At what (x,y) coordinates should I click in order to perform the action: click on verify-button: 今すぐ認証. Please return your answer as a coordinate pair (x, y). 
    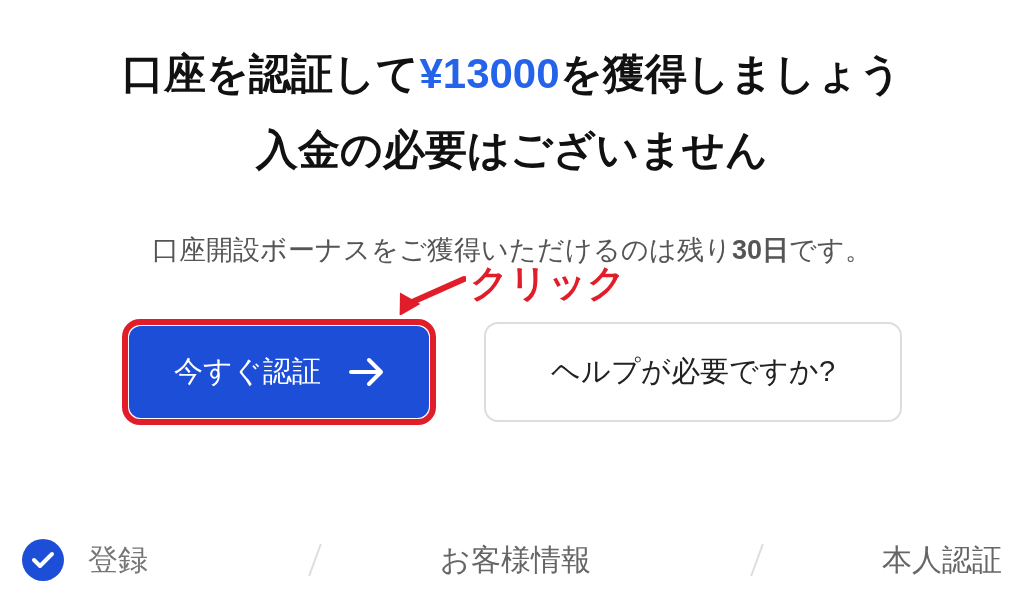
    Looking at the image, I should click on (279, 371).